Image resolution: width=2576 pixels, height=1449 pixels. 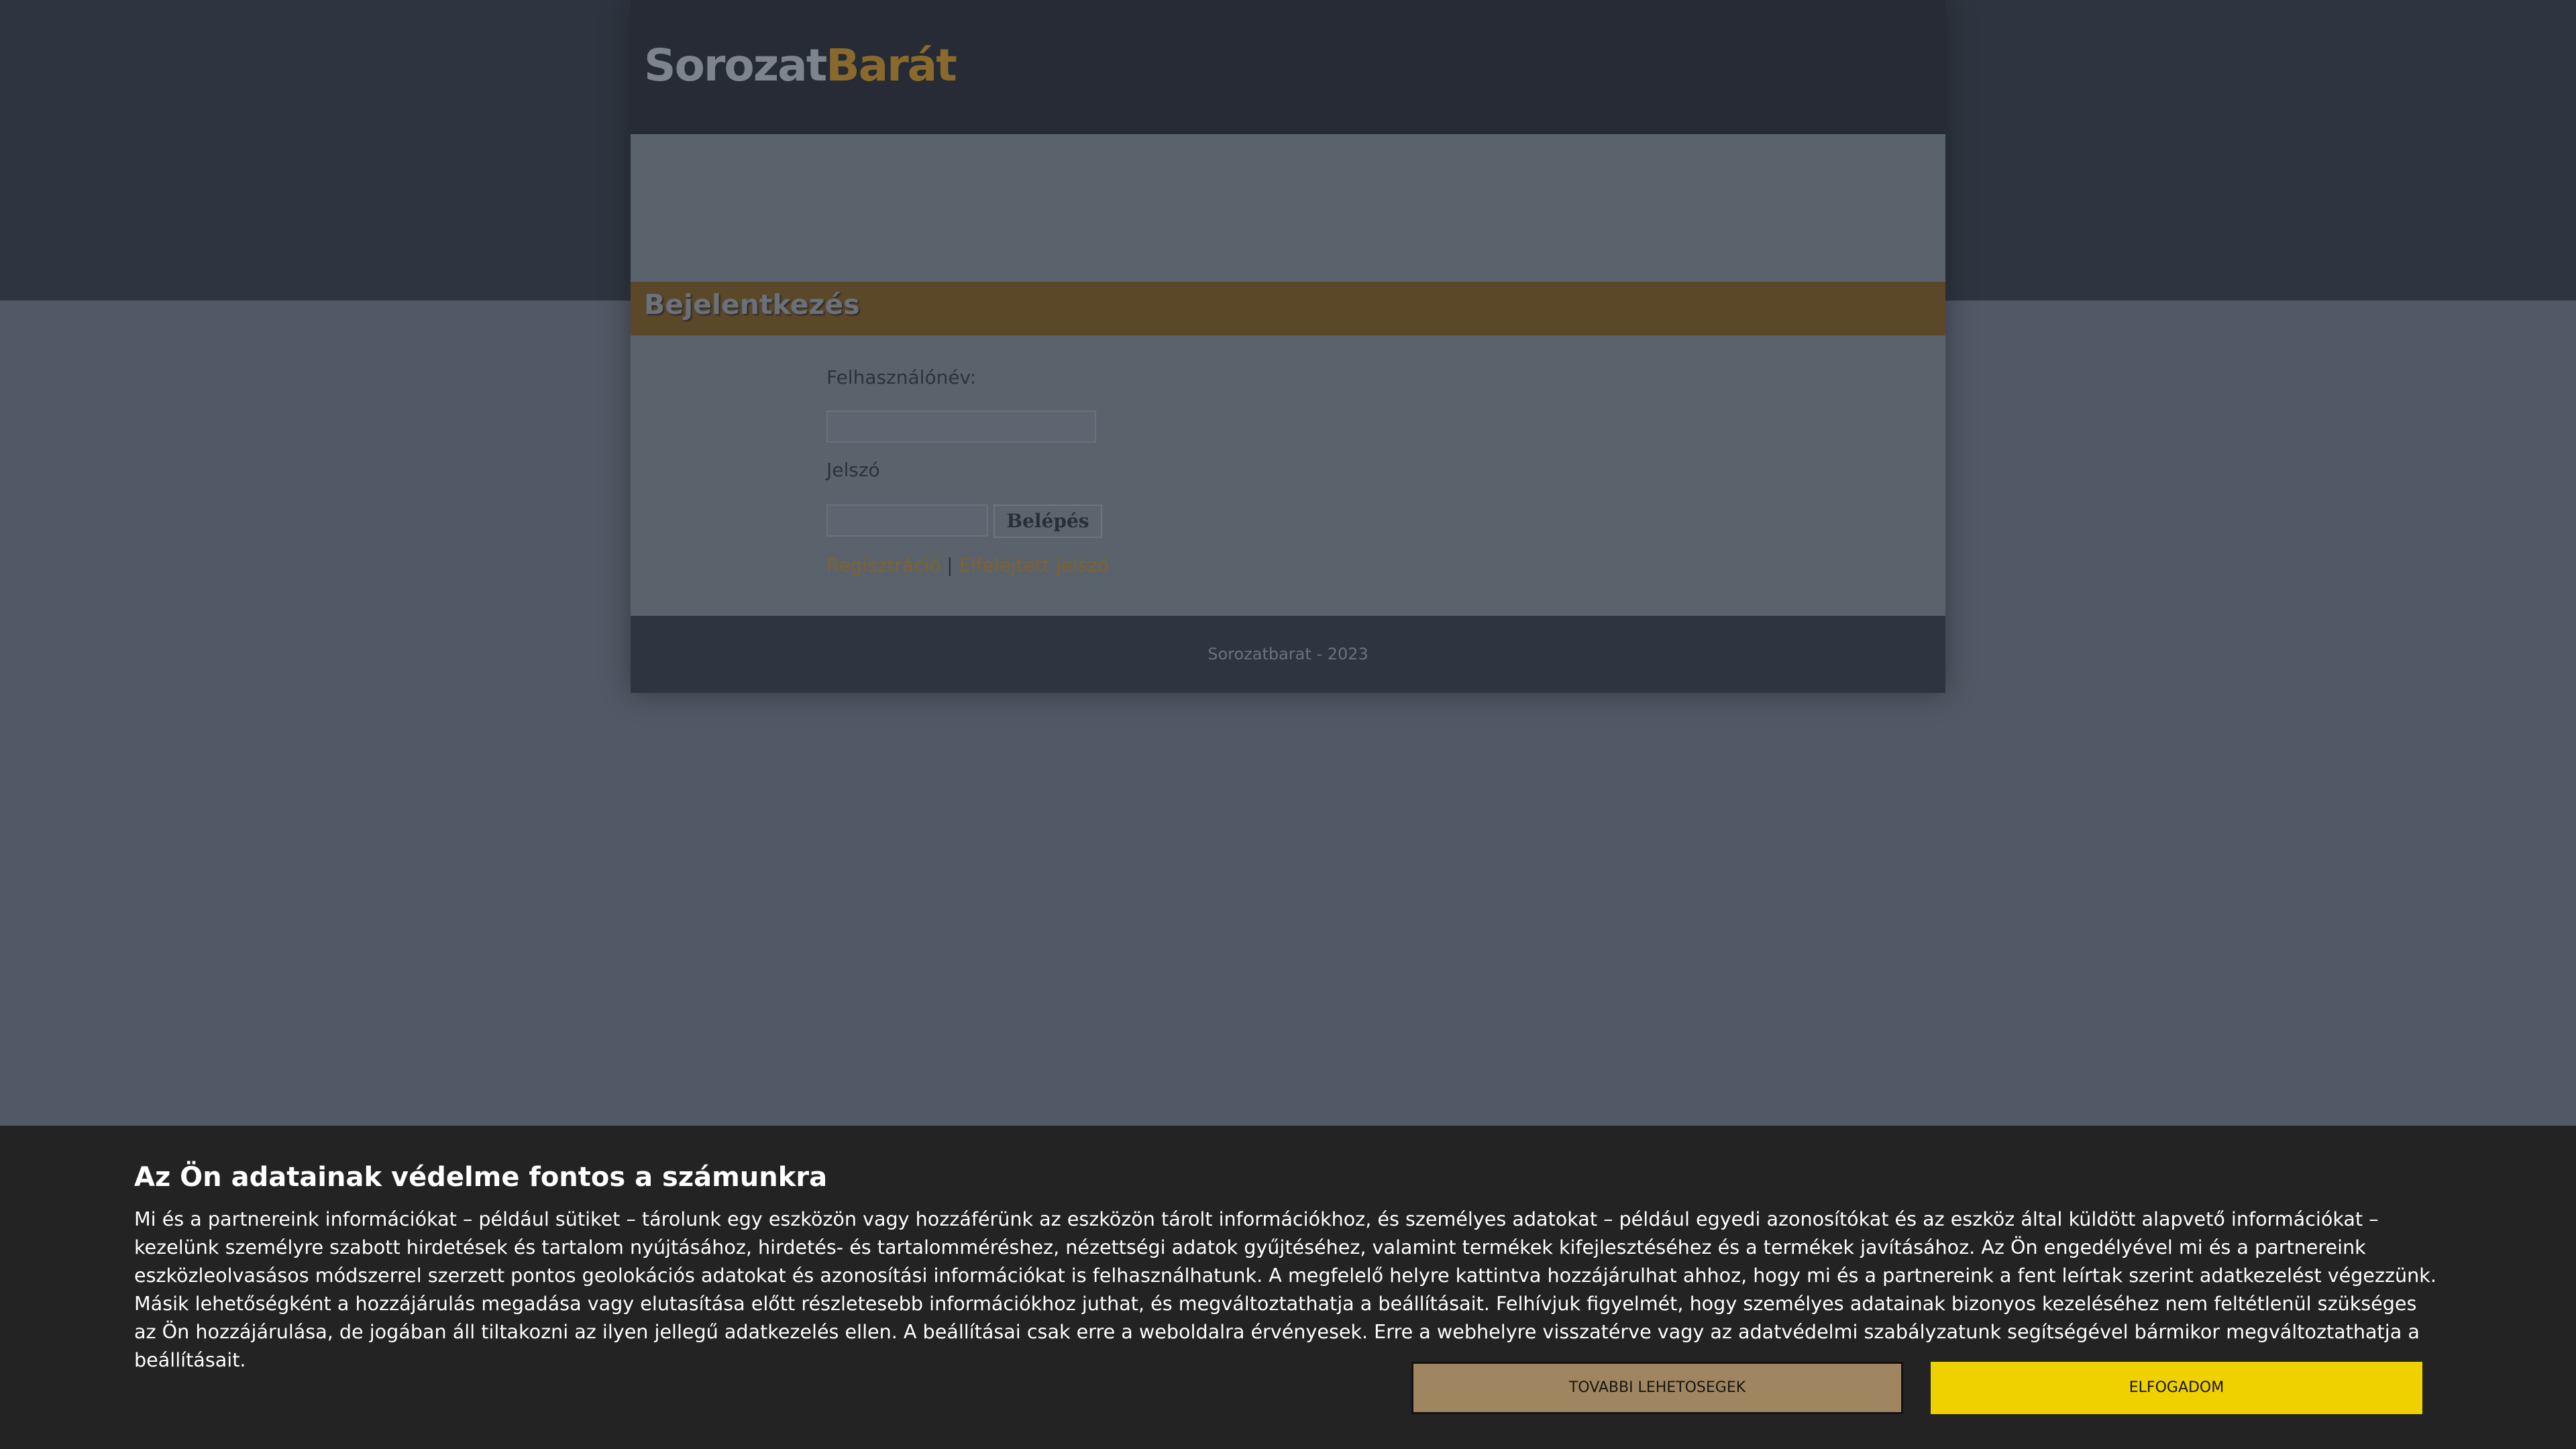 I want to click on site-footer: Sorozatbarat - 2023, so click(x=1288, y=654).